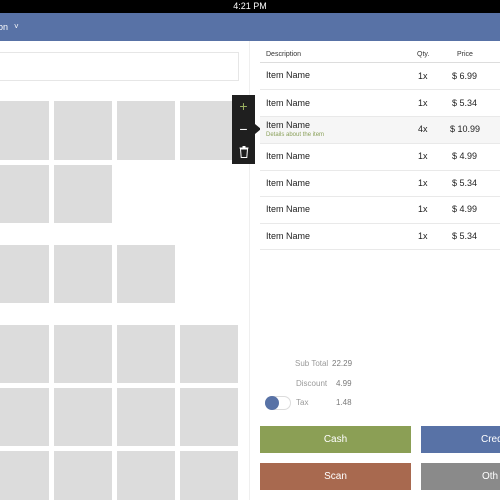 The width and height of the screenshot is (500, 500). I want to click on plus-icon: +, so click(243, 106).